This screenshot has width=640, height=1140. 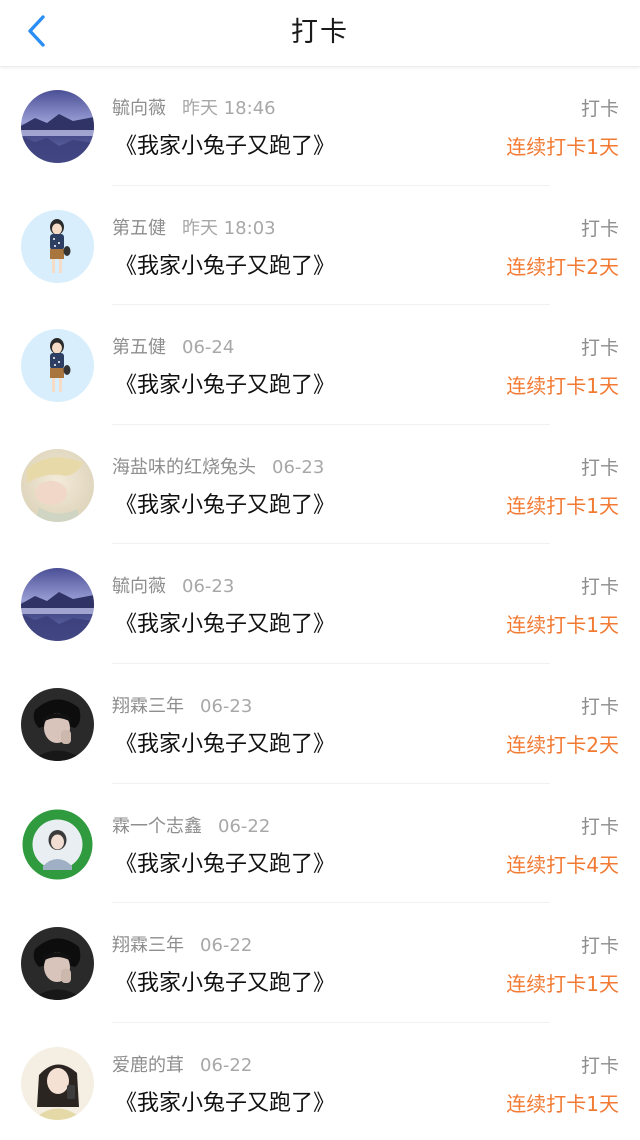 I want to click on entry-meta: 毓向薇 昨天 18:46, so click(x=194, y=109).